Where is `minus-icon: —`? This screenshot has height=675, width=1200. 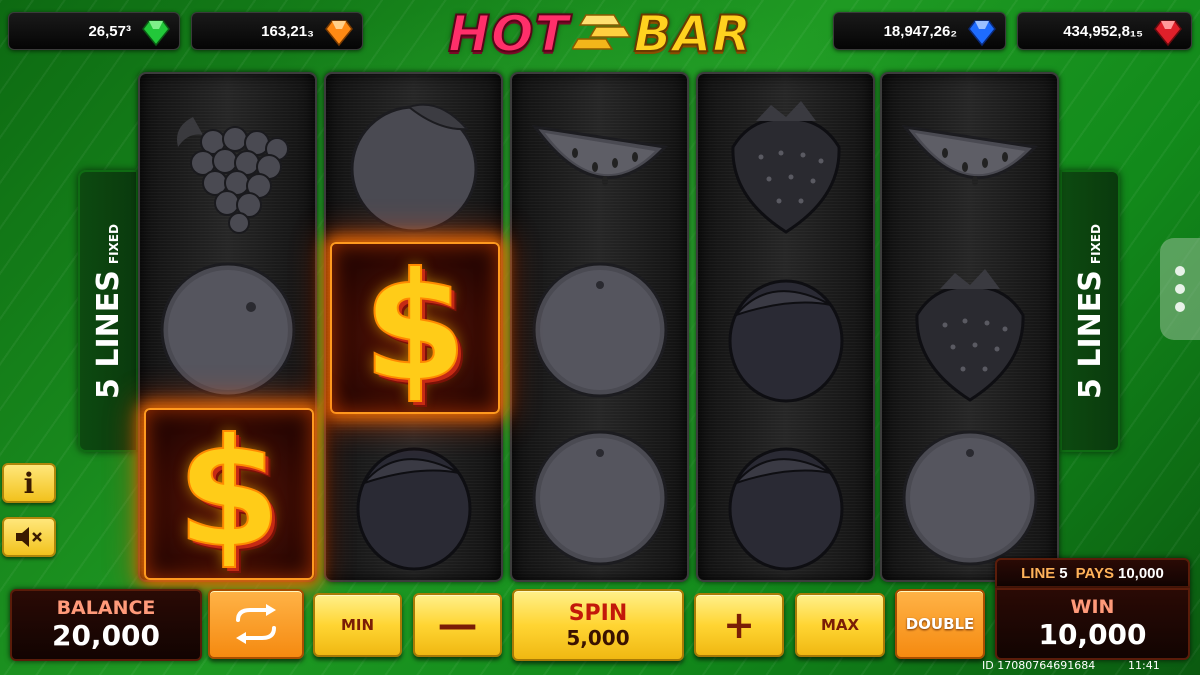
minus-icon: — is located at coordinates (457, 625).